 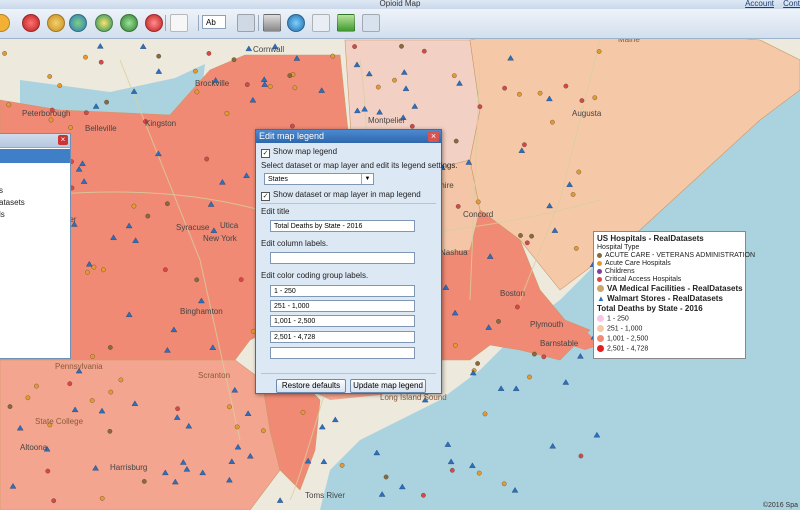 What do you see at coordinates (104, 23) in the screenshot?
I see `target-icon` at bounding box center [104, 23].